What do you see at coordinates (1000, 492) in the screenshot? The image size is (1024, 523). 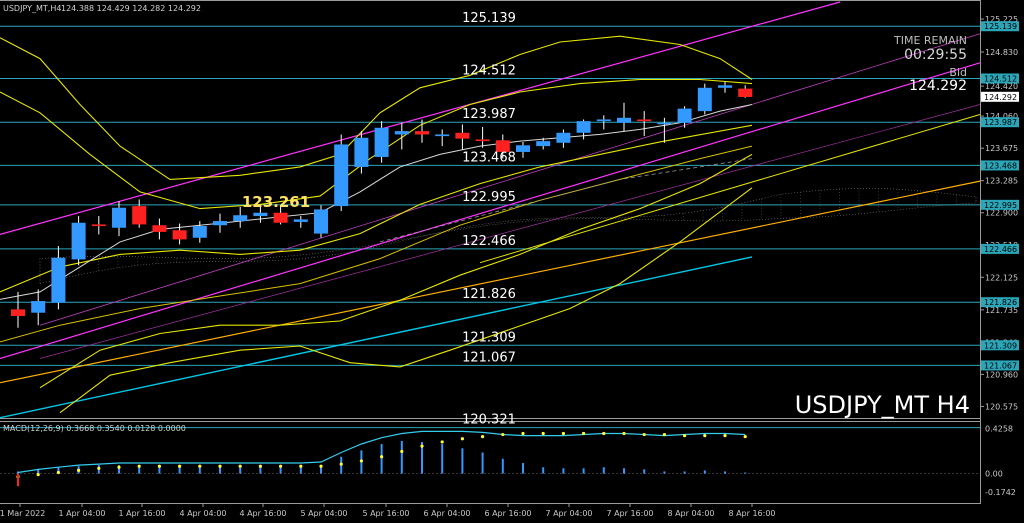 I see `macd-tick-label: -0.1742` at bounding box center [1000, 492].